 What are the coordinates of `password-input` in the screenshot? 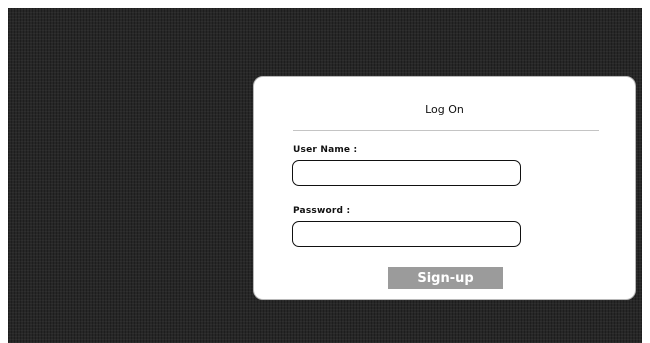 It's located at (406, 234).